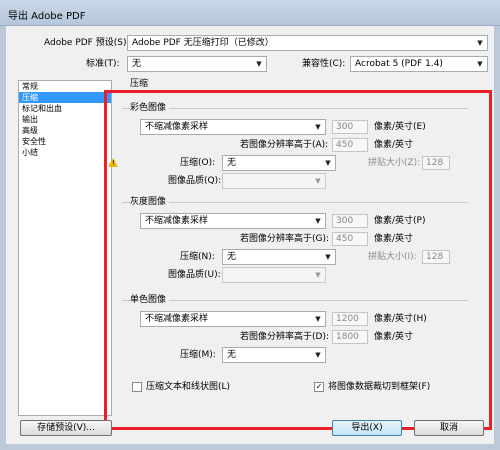 The height and width of the screenshot is (450, 500). What do you see at coordinates (65, 108) in the screenshot?
I see `sidebar-item-marks-bleeds: 标记和出血` at bounding box center [65, 108].